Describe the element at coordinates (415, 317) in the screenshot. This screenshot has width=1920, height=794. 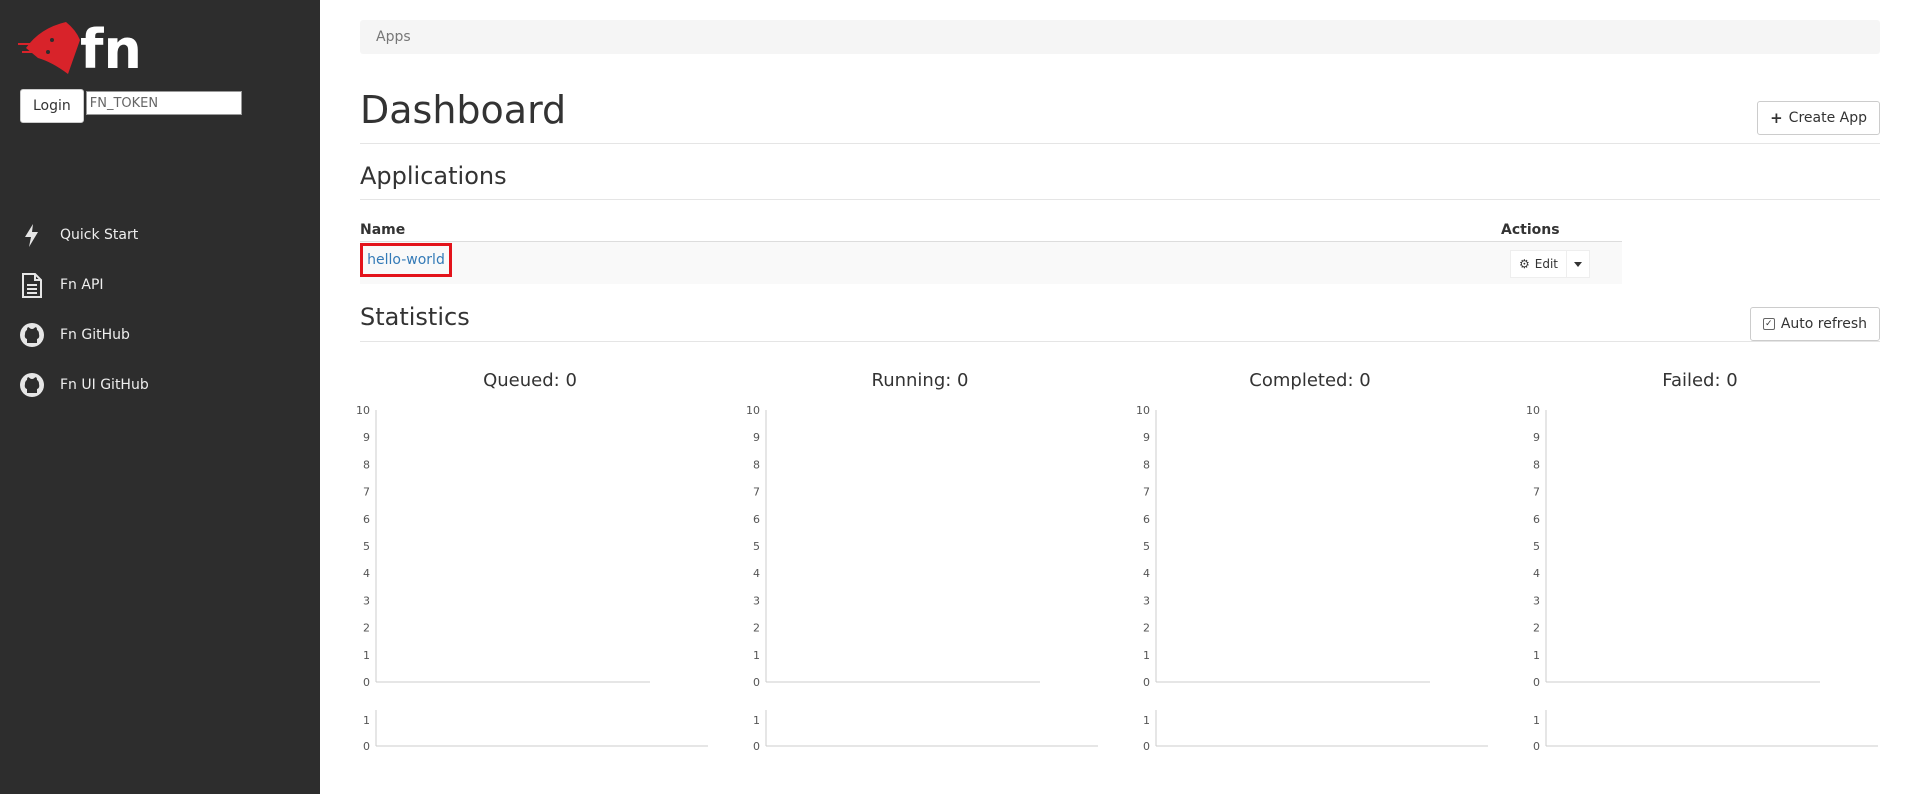
I see `statistics-title: Statistics` at that location.